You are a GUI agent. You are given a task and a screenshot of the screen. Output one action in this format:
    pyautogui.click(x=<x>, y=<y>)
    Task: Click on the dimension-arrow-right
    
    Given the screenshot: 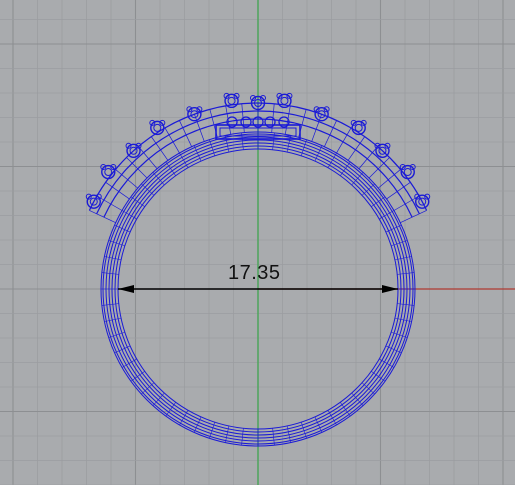 What is the action you would take?
    pyautogui.click(x=390, y=289)
    